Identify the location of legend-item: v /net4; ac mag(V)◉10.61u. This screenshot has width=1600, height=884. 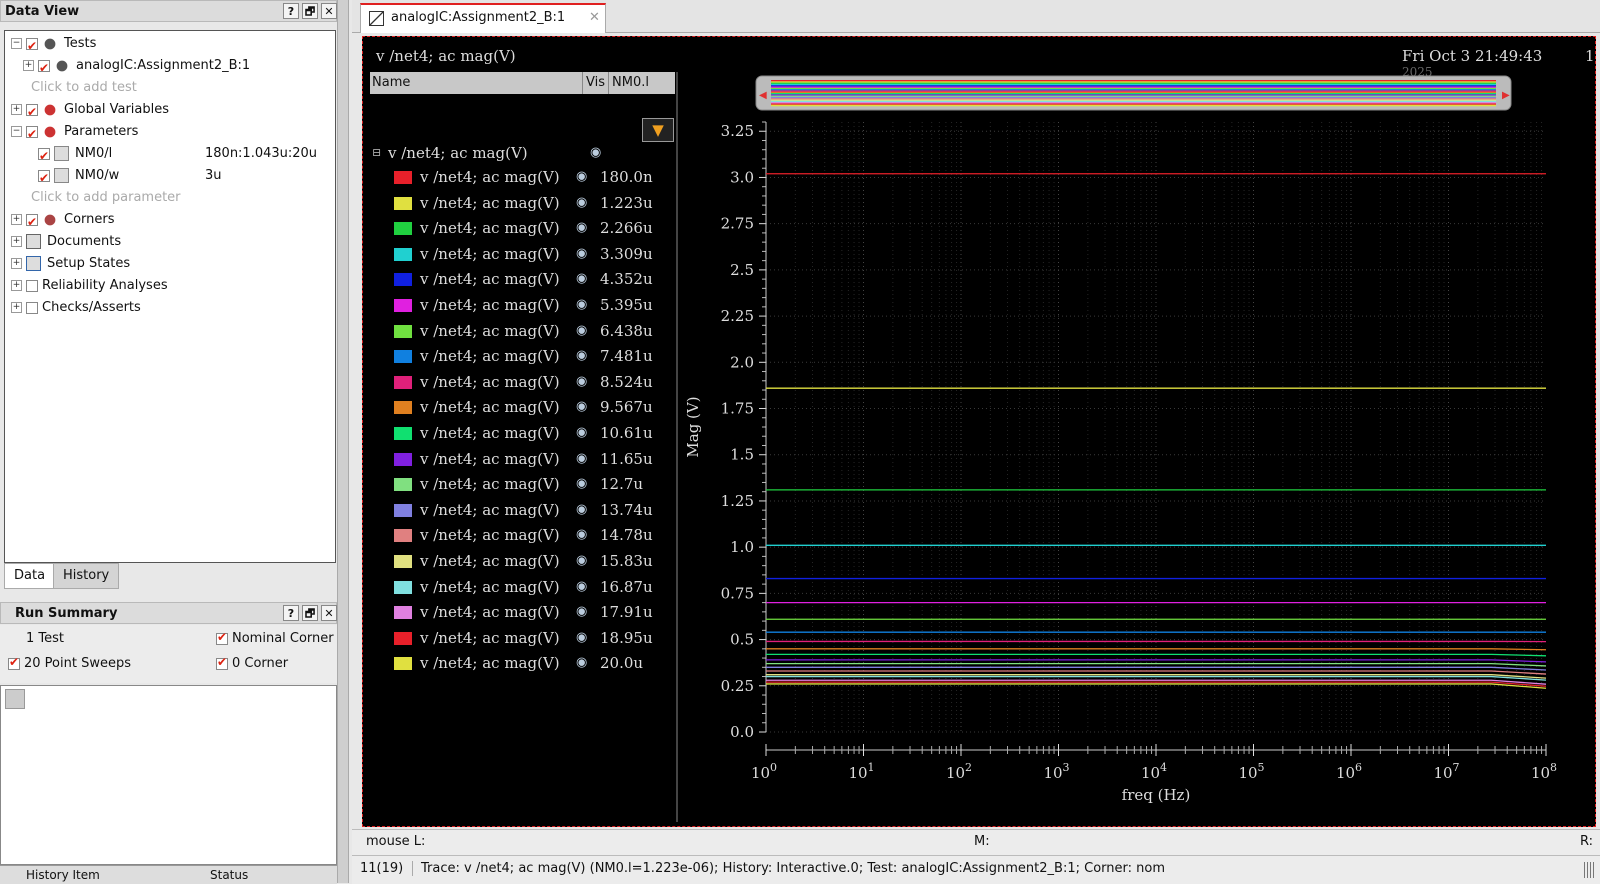
(534, 433).